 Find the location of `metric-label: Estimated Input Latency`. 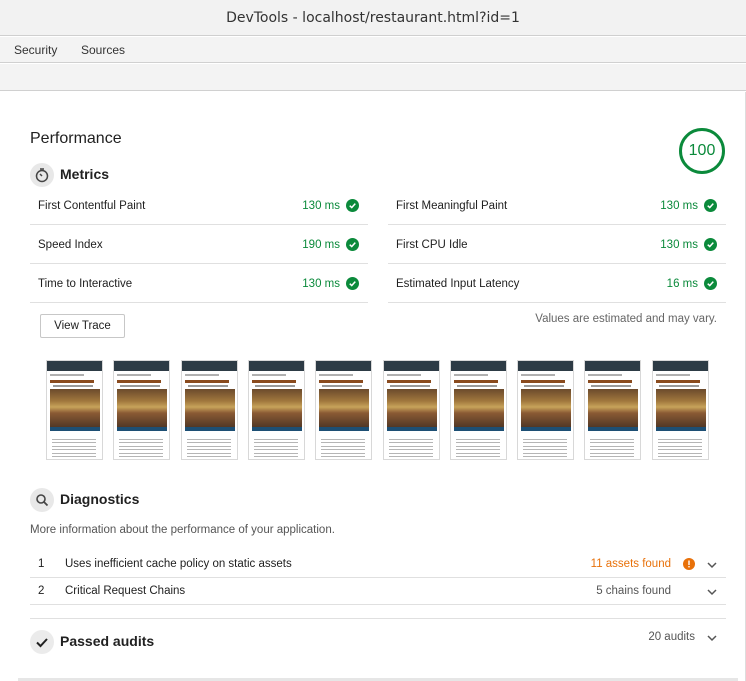

metric-label: Estimated Input Latency is located at coordinates (458, 284).